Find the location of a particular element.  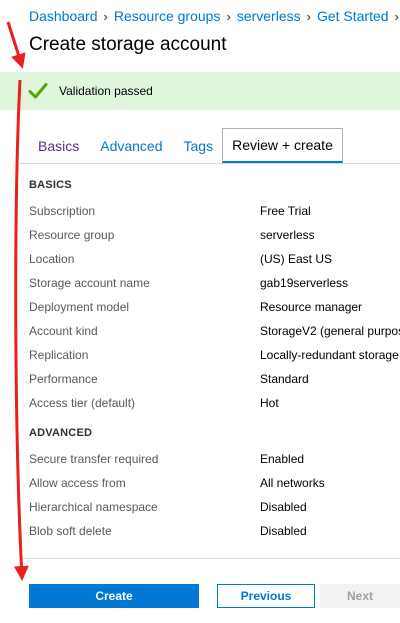

tab-review-create: Review + create is located at coordinates (282, 145).